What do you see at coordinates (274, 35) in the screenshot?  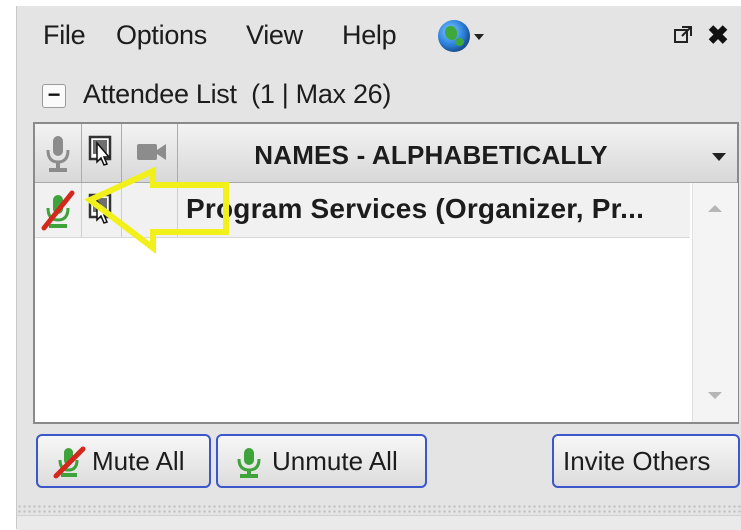 I see `menu-view: View` at bounding box center [274, 35].